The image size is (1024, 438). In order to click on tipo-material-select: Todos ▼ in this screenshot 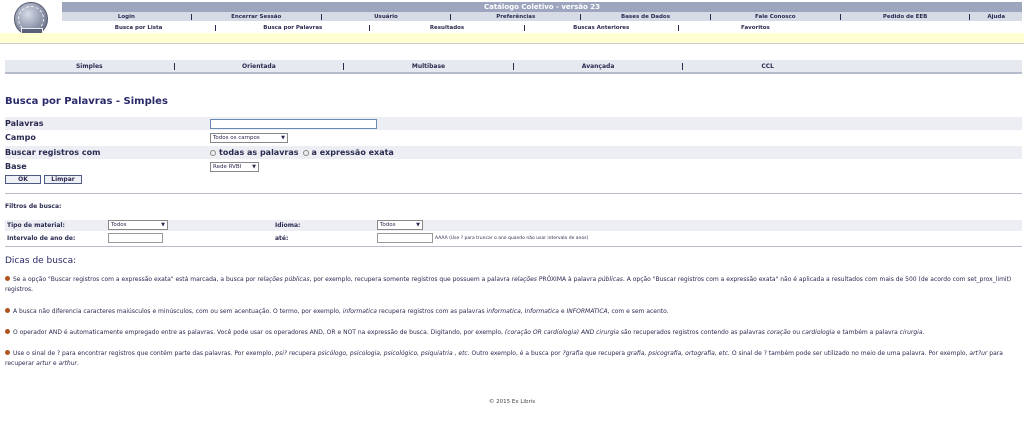, I will do `click(138, 225)`.